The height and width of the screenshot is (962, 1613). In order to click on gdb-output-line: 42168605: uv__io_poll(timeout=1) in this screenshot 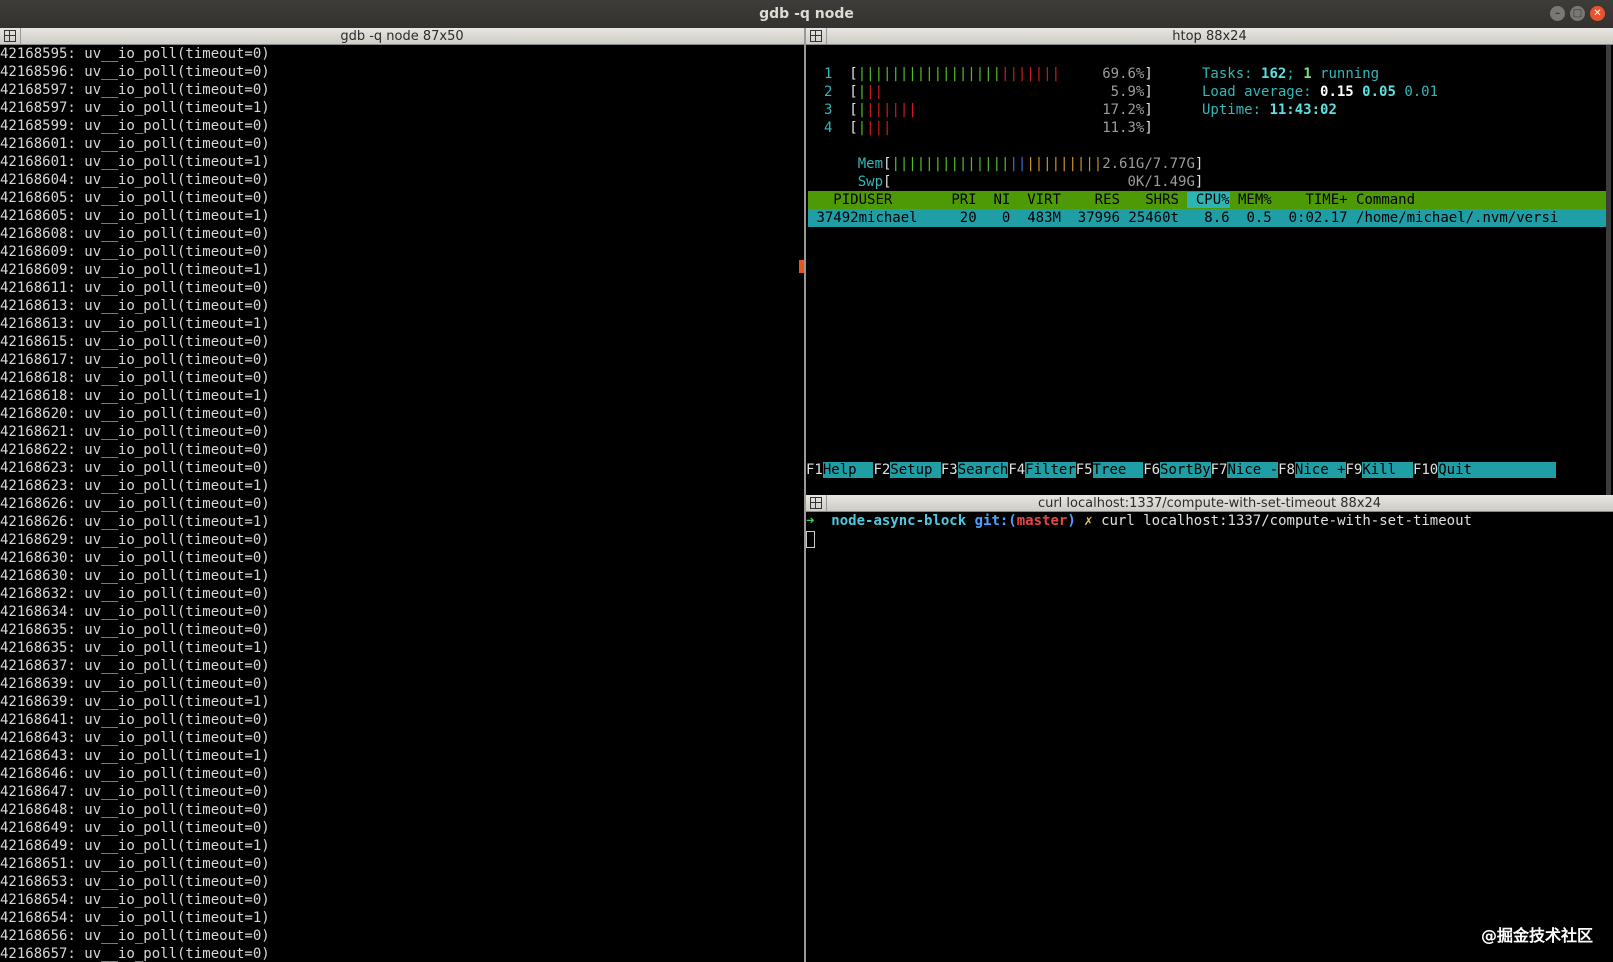, I will do `click(135, 216)`.